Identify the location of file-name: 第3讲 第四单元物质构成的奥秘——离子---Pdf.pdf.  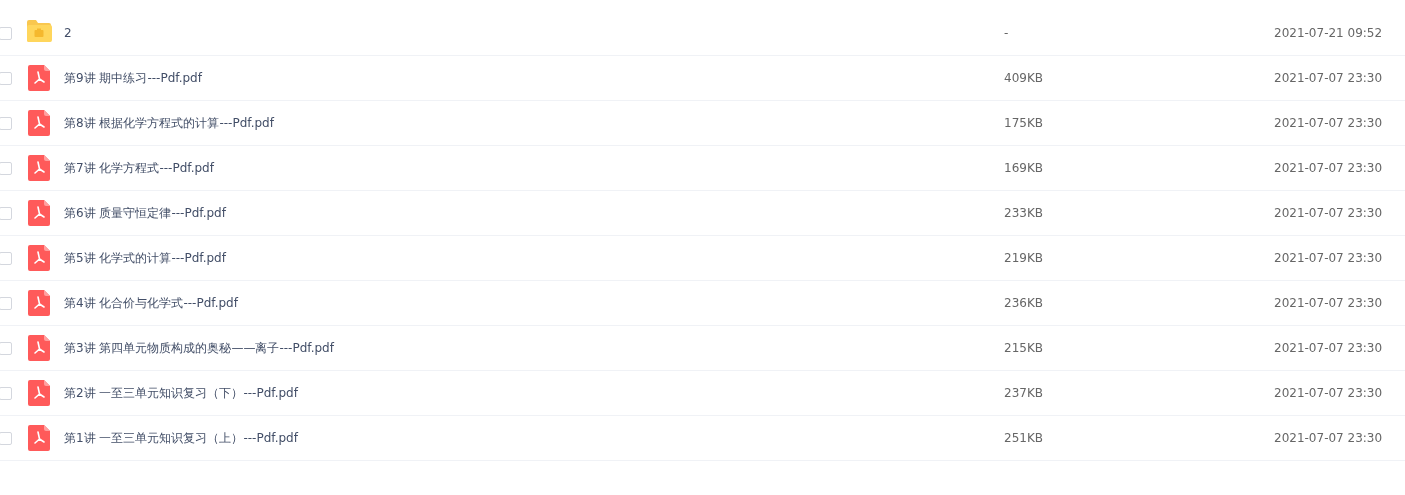
(534, 348).